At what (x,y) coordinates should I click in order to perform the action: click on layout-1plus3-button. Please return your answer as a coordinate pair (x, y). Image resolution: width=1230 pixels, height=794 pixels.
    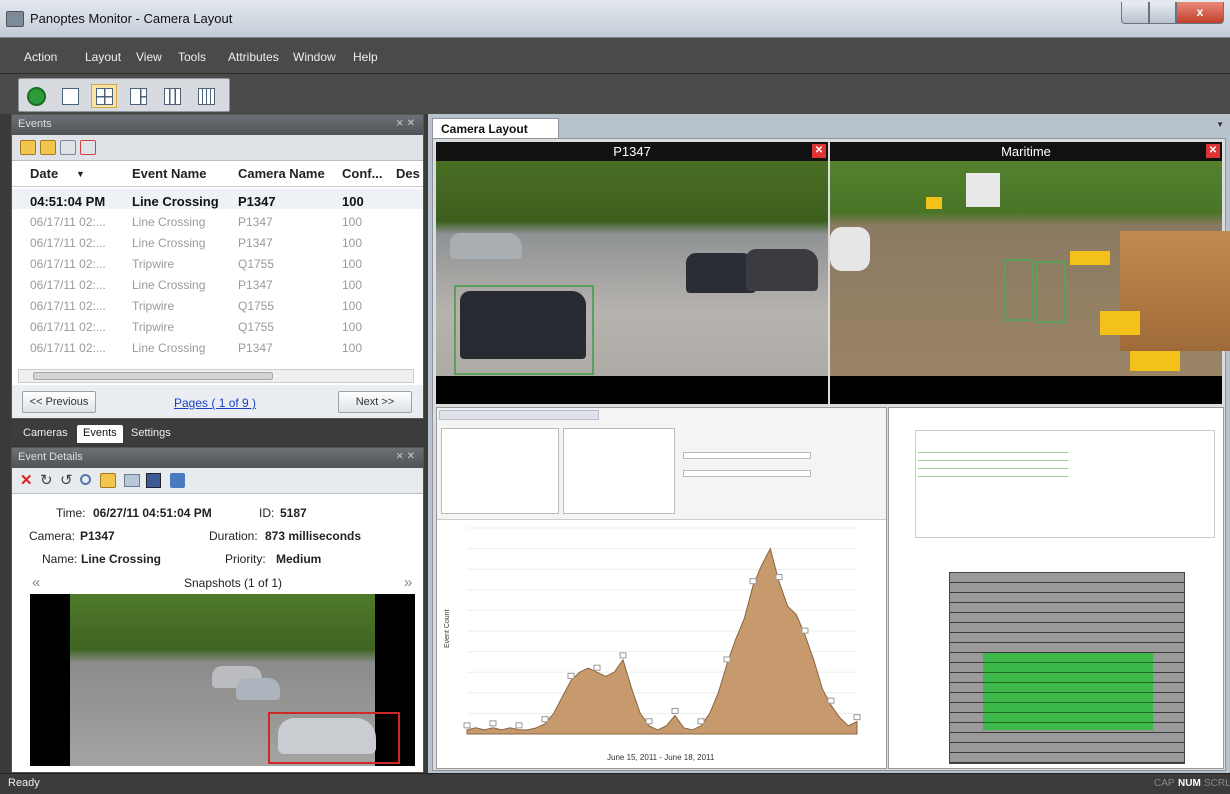
    Looking at the image, I should click on (138, 96).